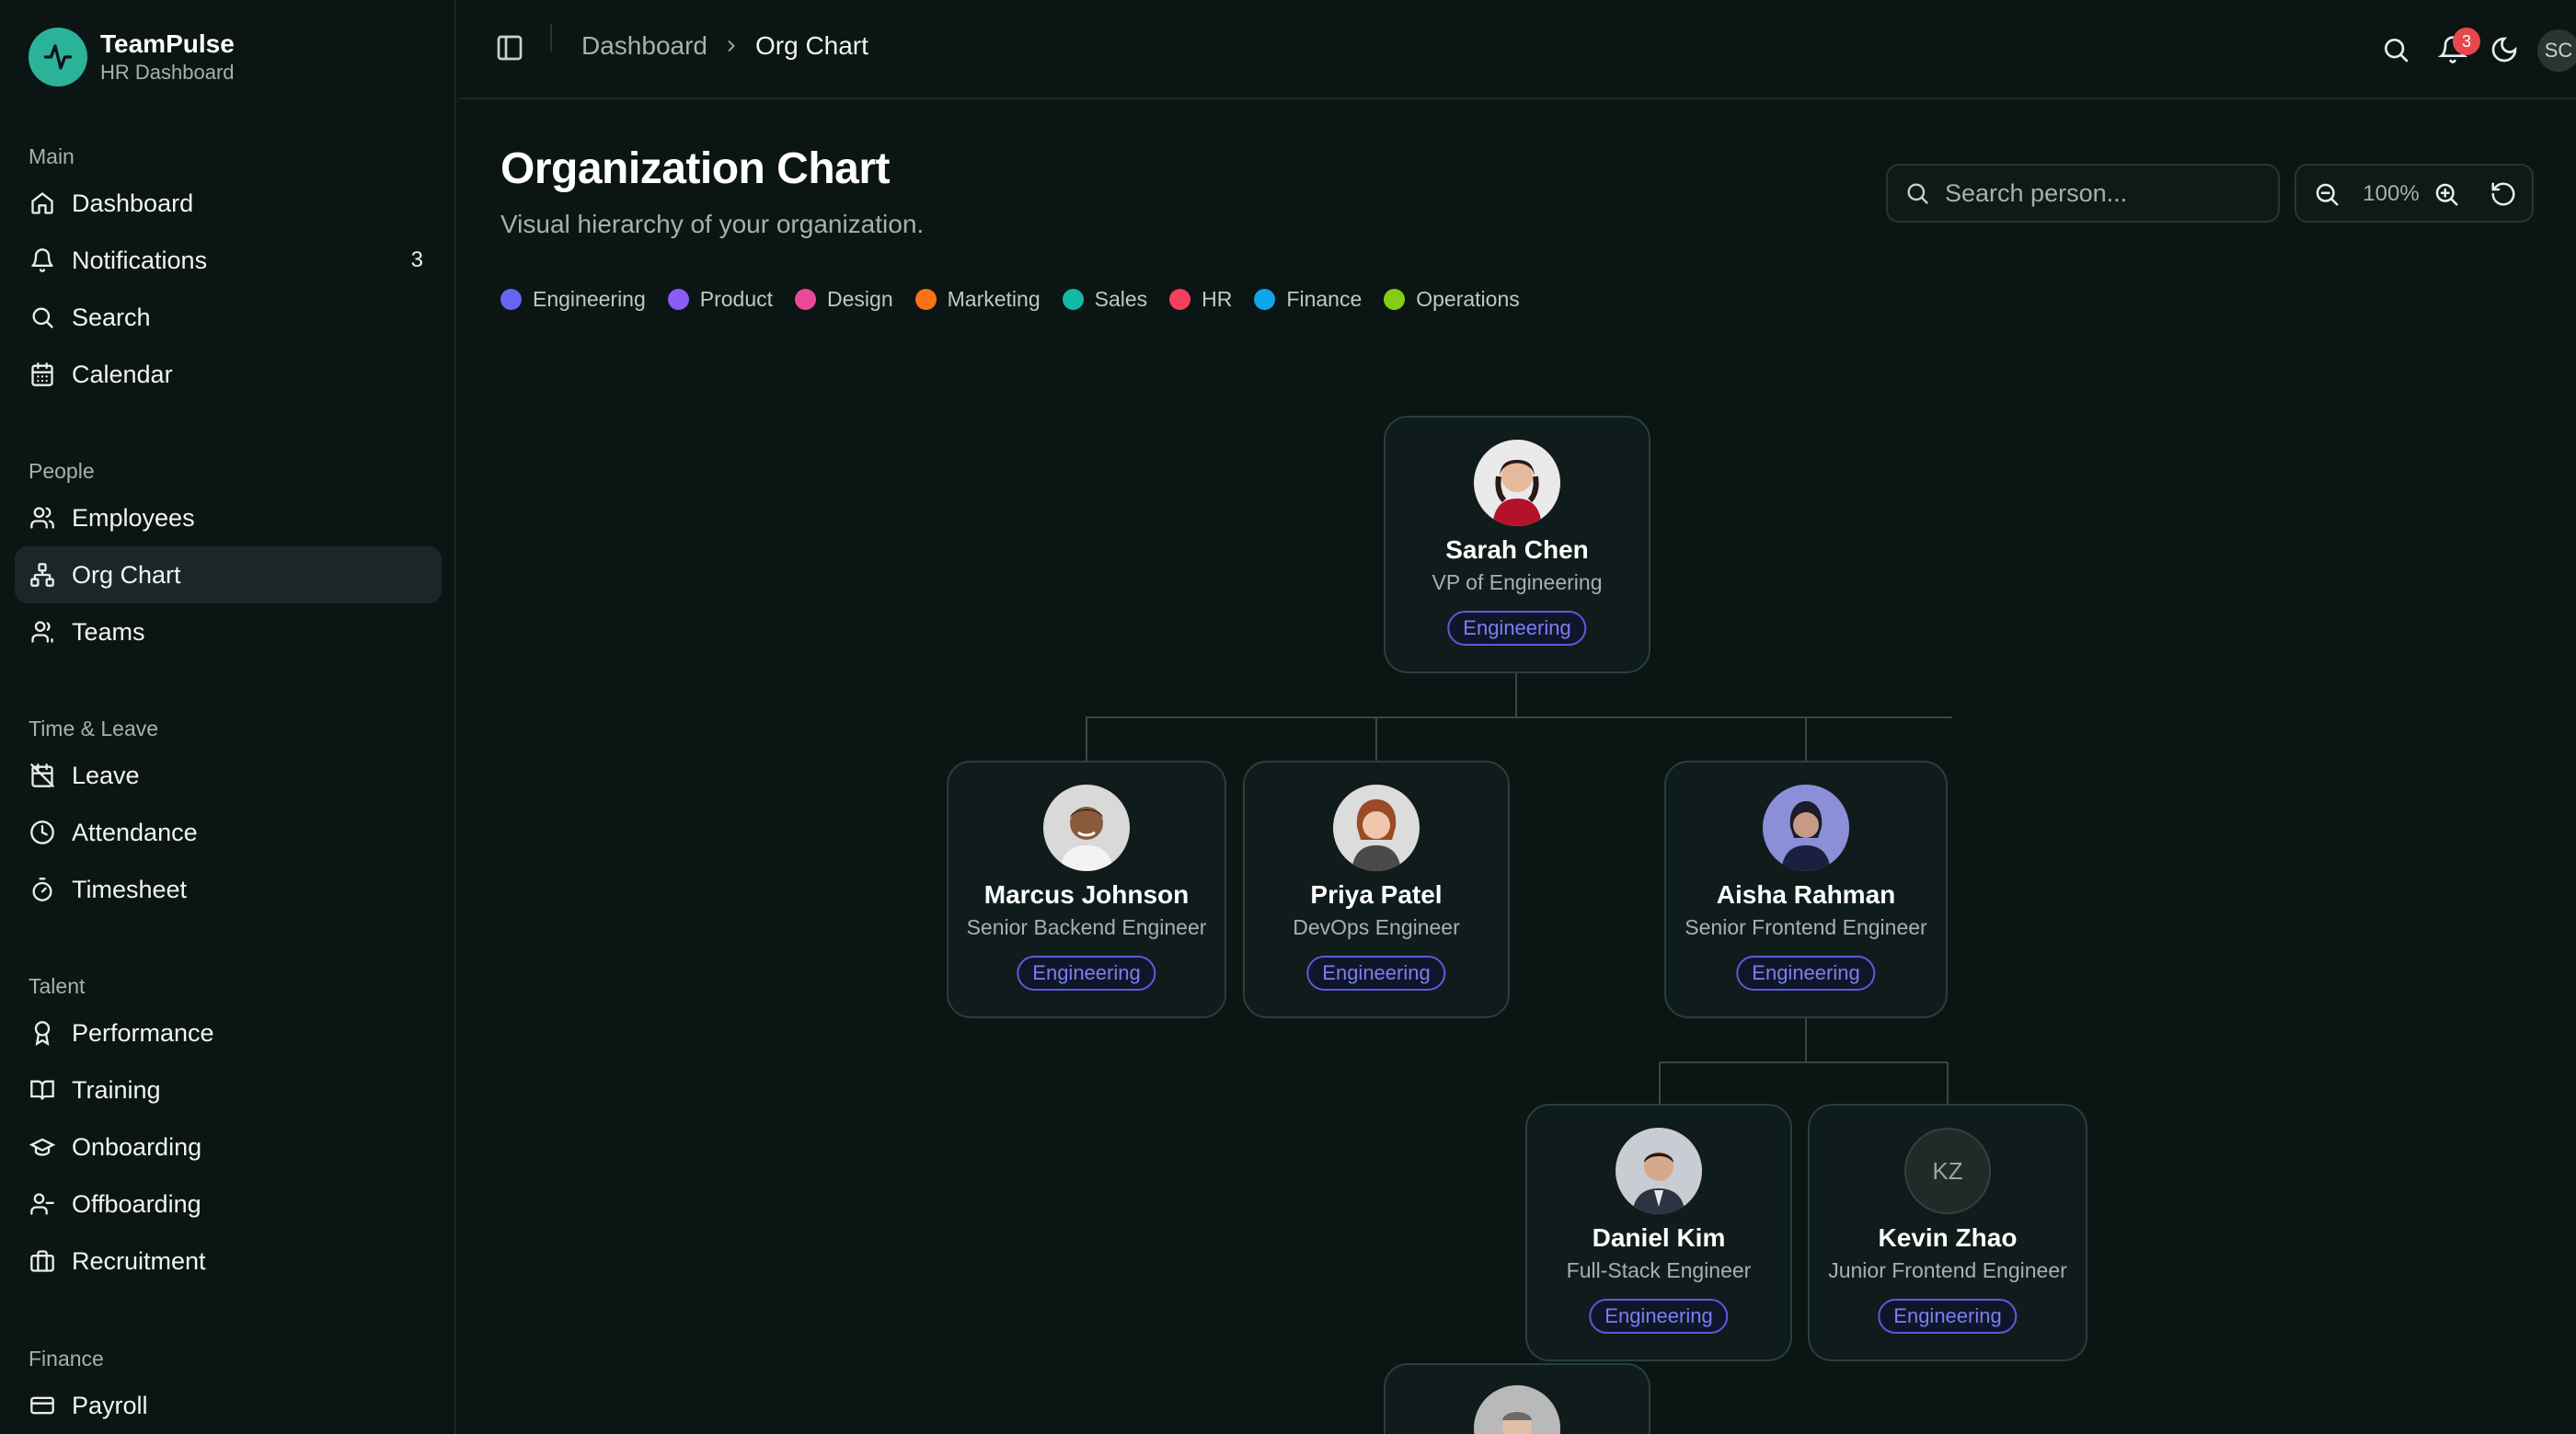 This screenshot has height=1434, width=2576. I want to click on org-card-sarah-chen: Sarah Chen VP of Engineering Engineering, so click(1517, 544).